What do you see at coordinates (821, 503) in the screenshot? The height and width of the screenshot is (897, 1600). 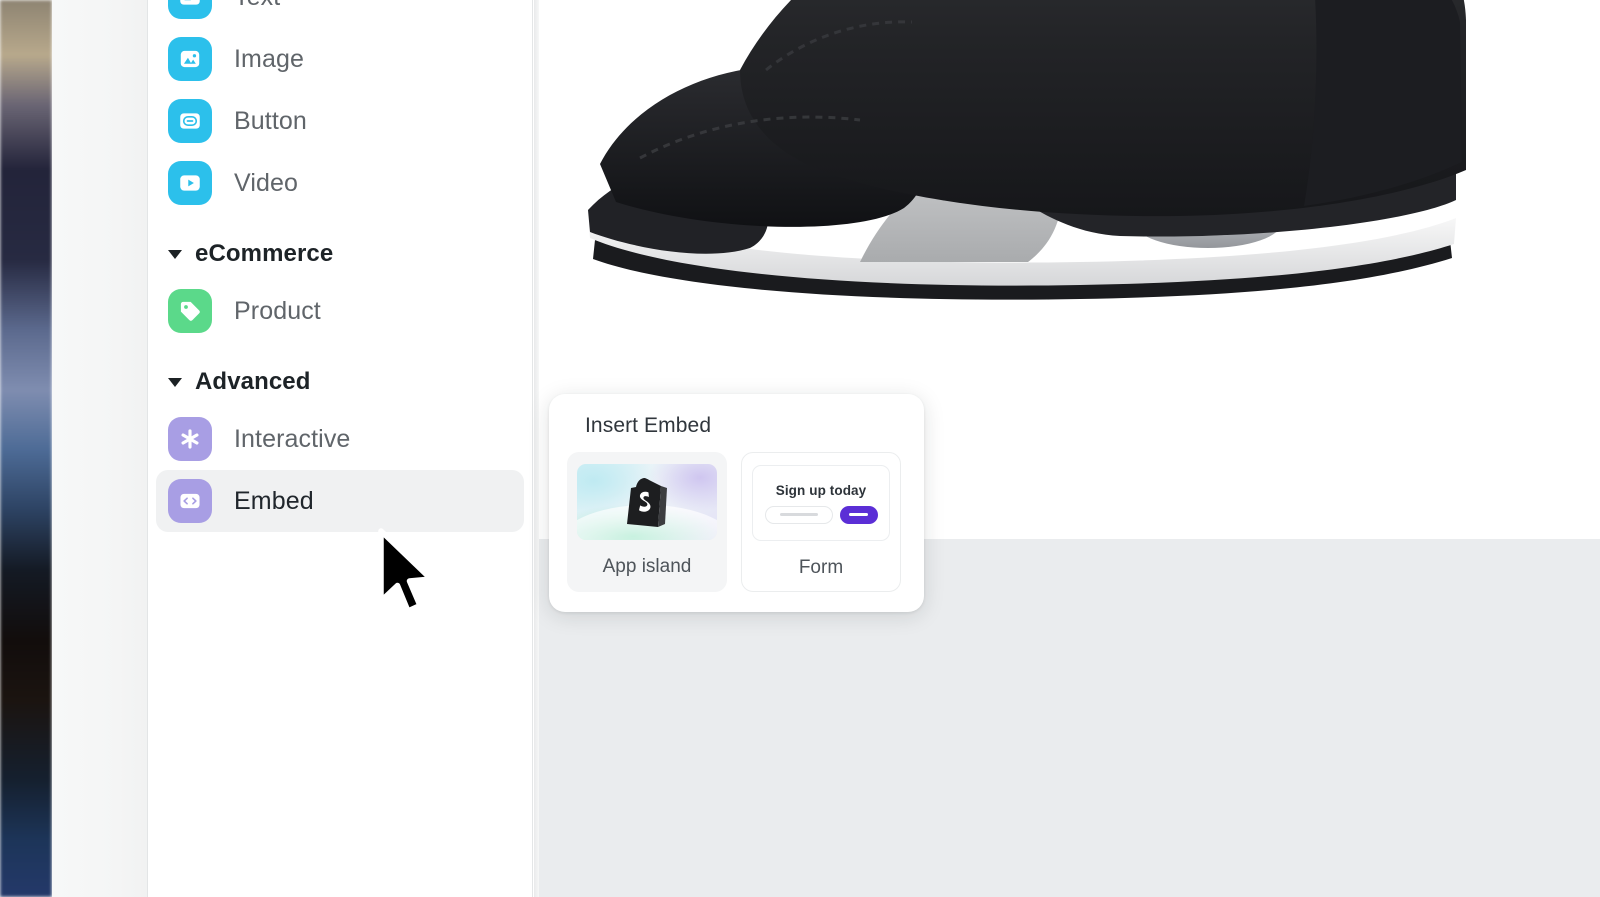 I see `form-thumbnail: Sign up today` at bounding box center [821, 503].